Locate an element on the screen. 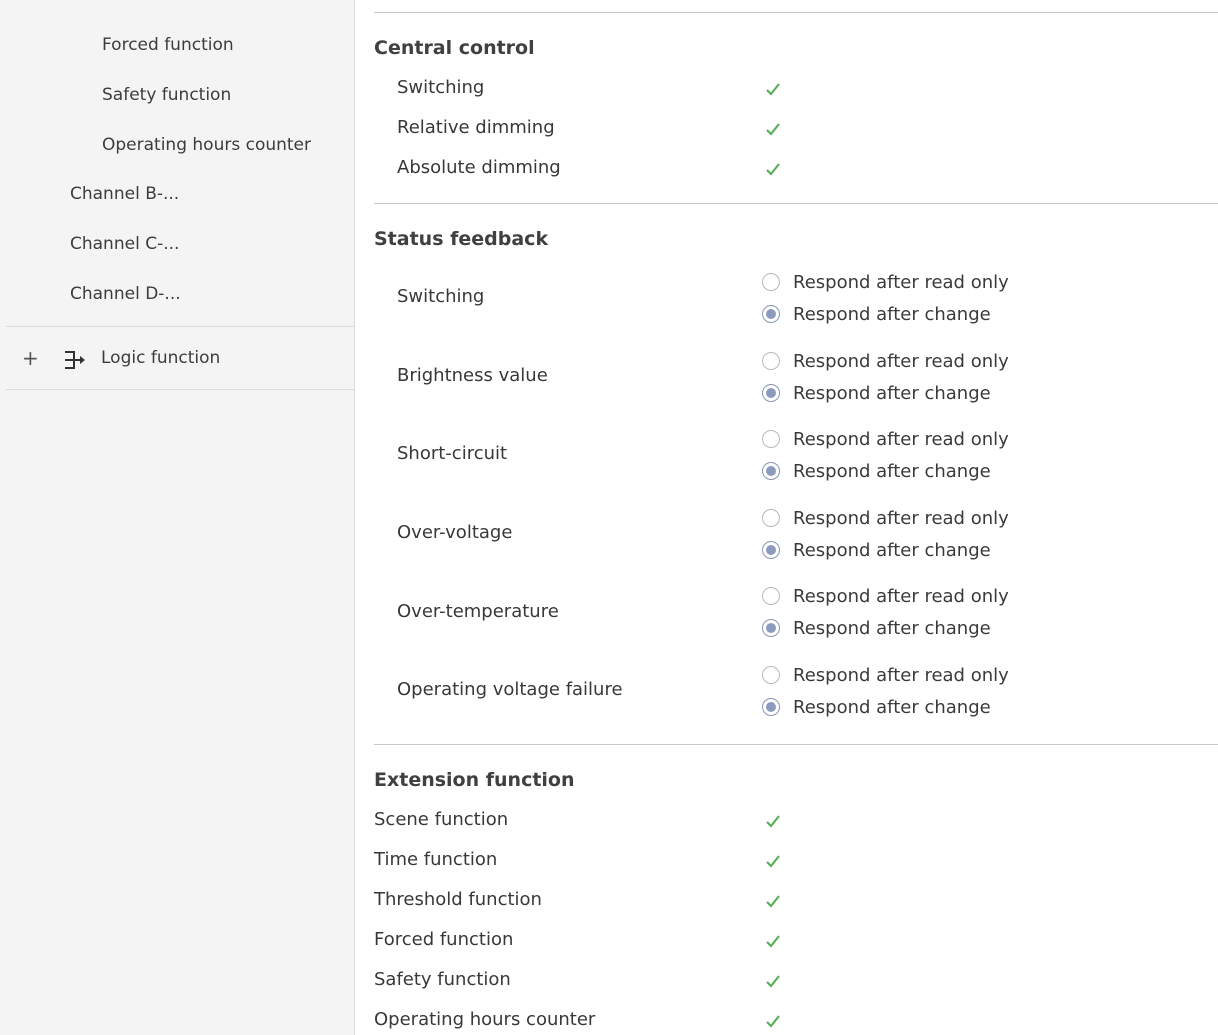  forced-function-checkbox is located at coordinates (773, 941).